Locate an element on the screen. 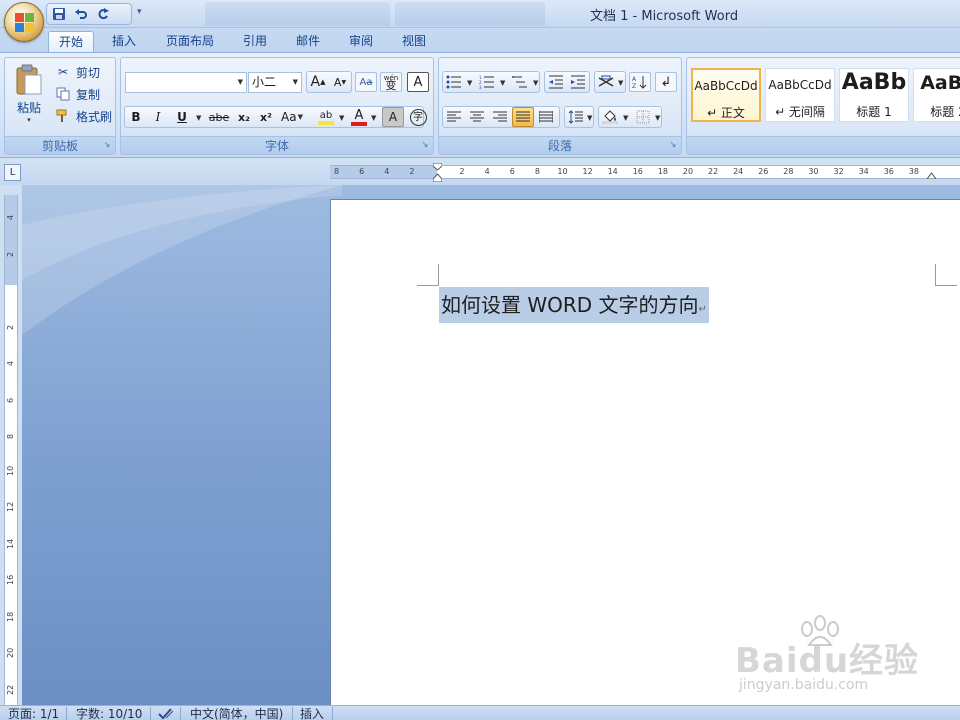 This screenshot has height=720, width=960. grow-font-button: A ▲ is located at coordinates (318, 82).